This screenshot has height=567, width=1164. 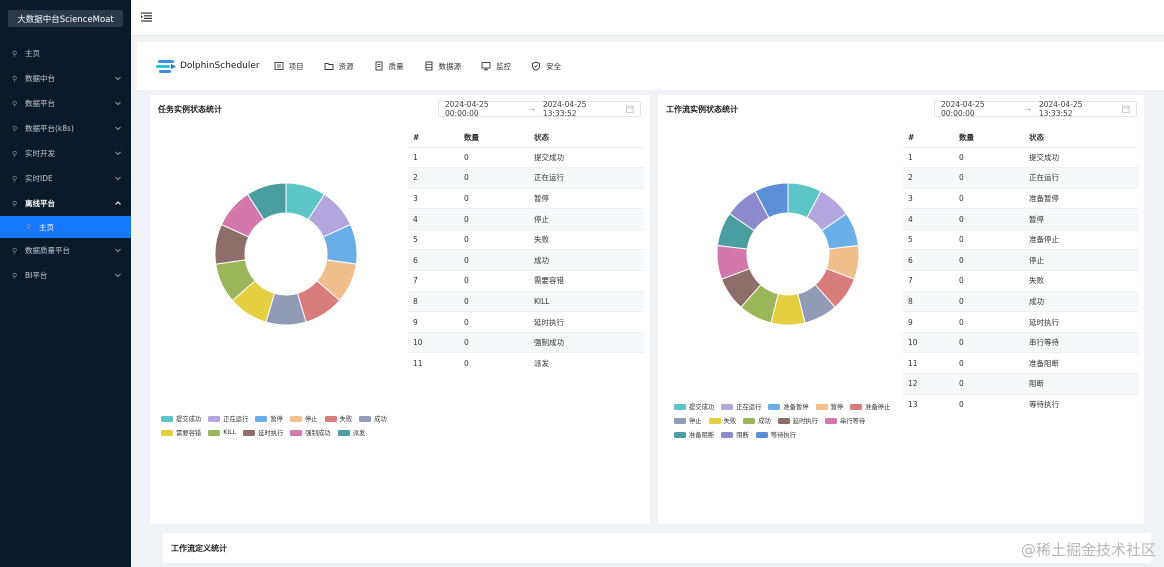 What do you see at coordinates (526, 301) in the screenshot?
I see `table-row: 80KILL` at bounding box center [526, 301].